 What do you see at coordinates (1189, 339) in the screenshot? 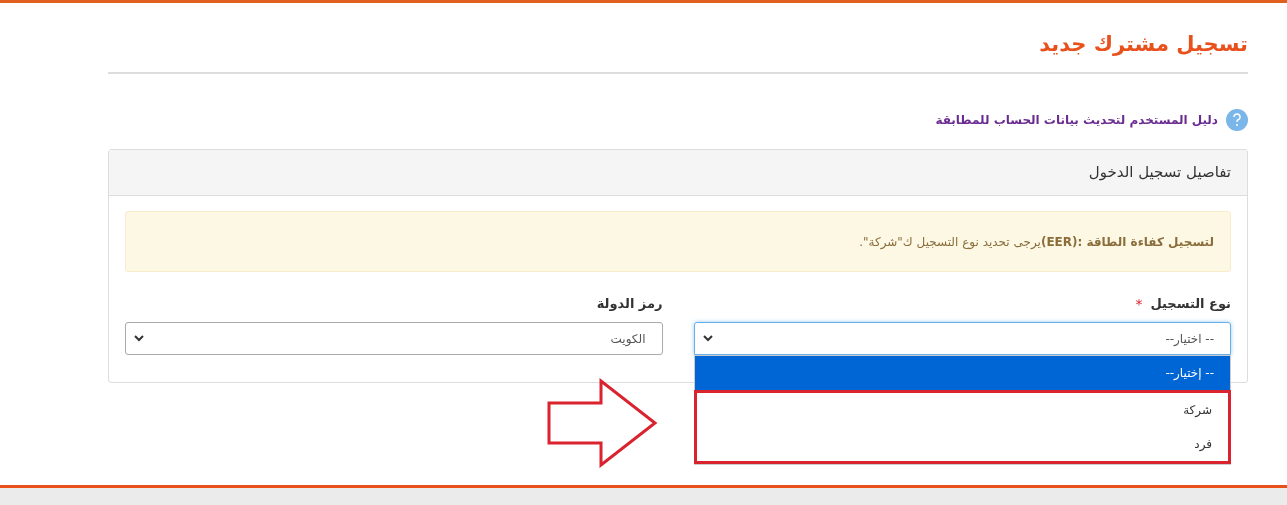
I see `select-value: -- اختيار--` at bounding box center [1189, 339].